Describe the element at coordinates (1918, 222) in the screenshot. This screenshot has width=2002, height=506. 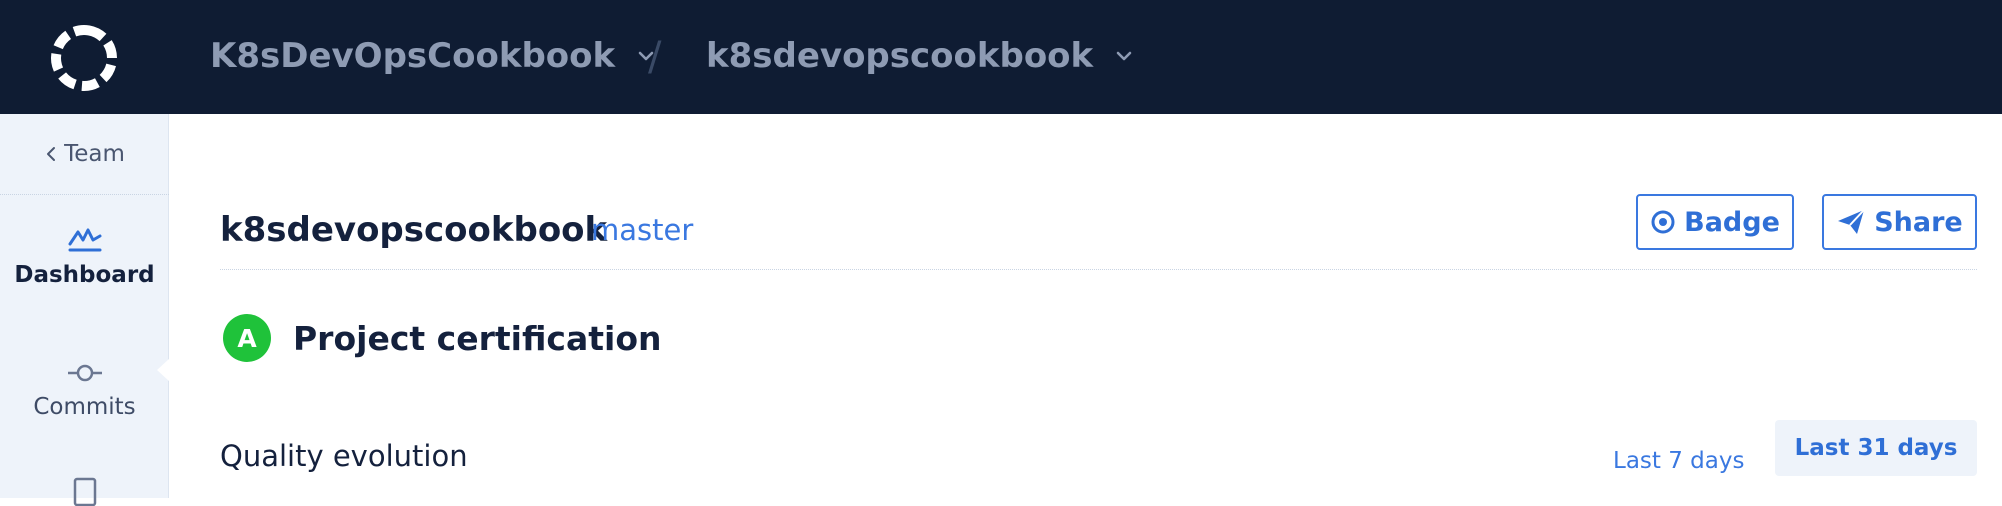
I see `share-button-label: Share` at that location.